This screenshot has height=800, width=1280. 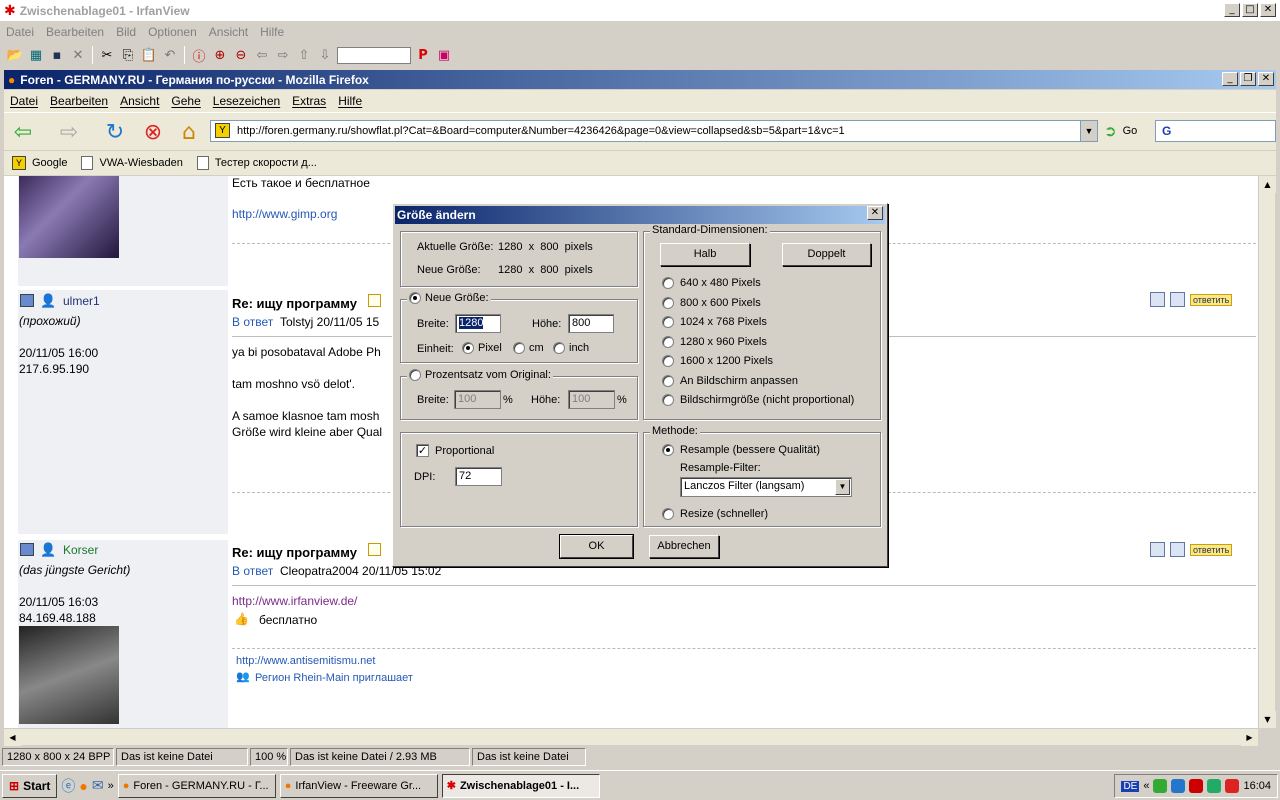 I want to click on scroll-down-icon: ▼, so click(x=1267, y=719).